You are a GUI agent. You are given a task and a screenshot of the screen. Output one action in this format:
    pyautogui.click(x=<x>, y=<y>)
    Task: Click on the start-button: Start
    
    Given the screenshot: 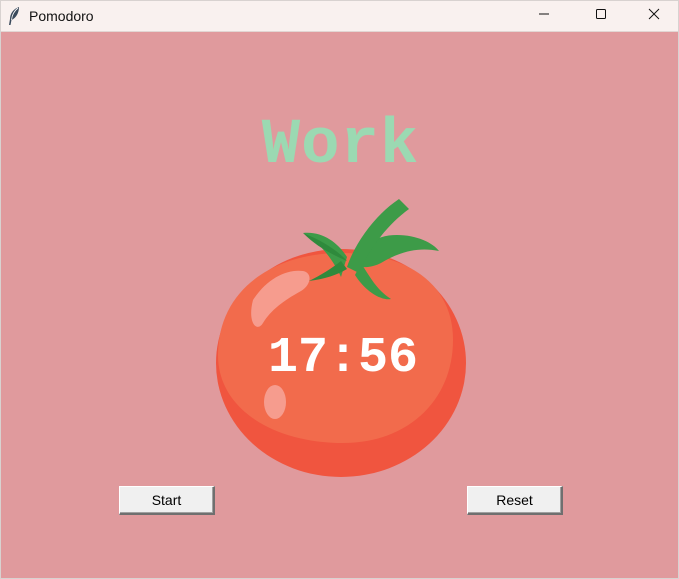 What is the action you would take?
    pyautogui.click(x=167, y=500)
    